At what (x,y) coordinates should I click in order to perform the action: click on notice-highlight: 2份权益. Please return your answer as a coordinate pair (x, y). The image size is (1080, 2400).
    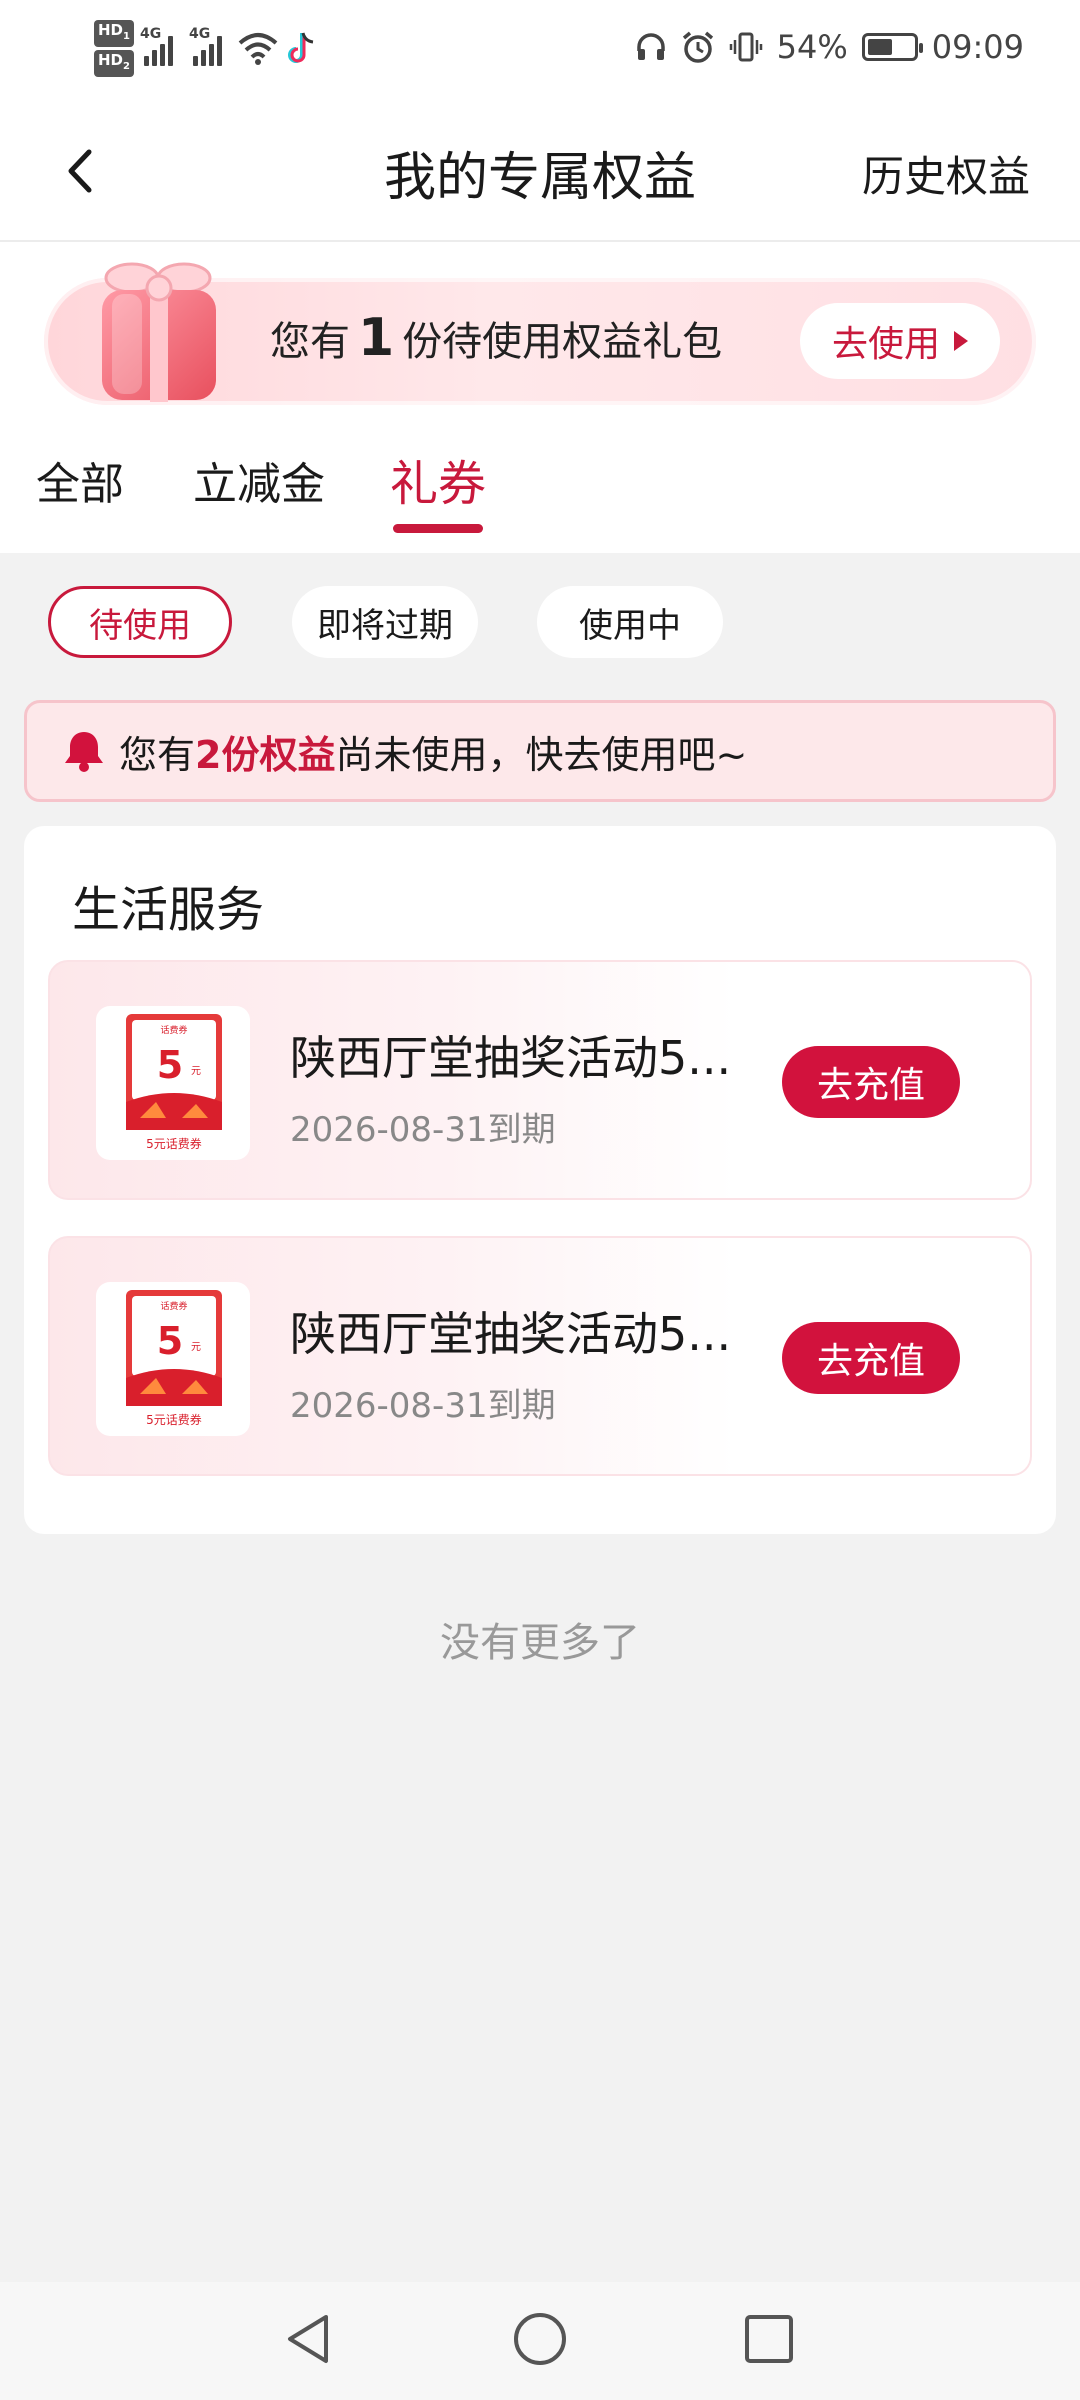
    Looking at the image, I should click on (265, 754).